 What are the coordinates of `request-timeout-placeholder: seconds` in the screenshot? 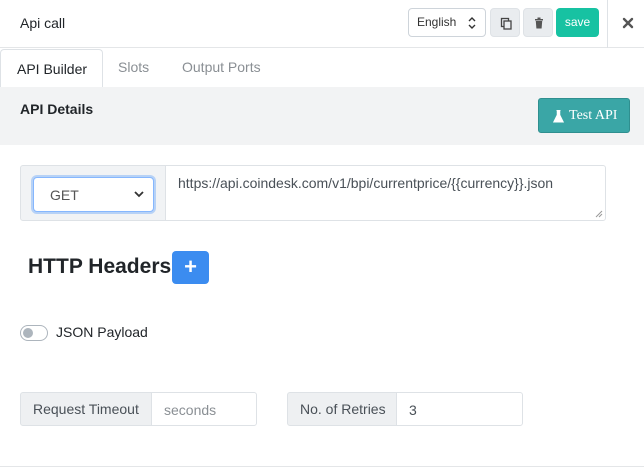 It's located at (190, 410).